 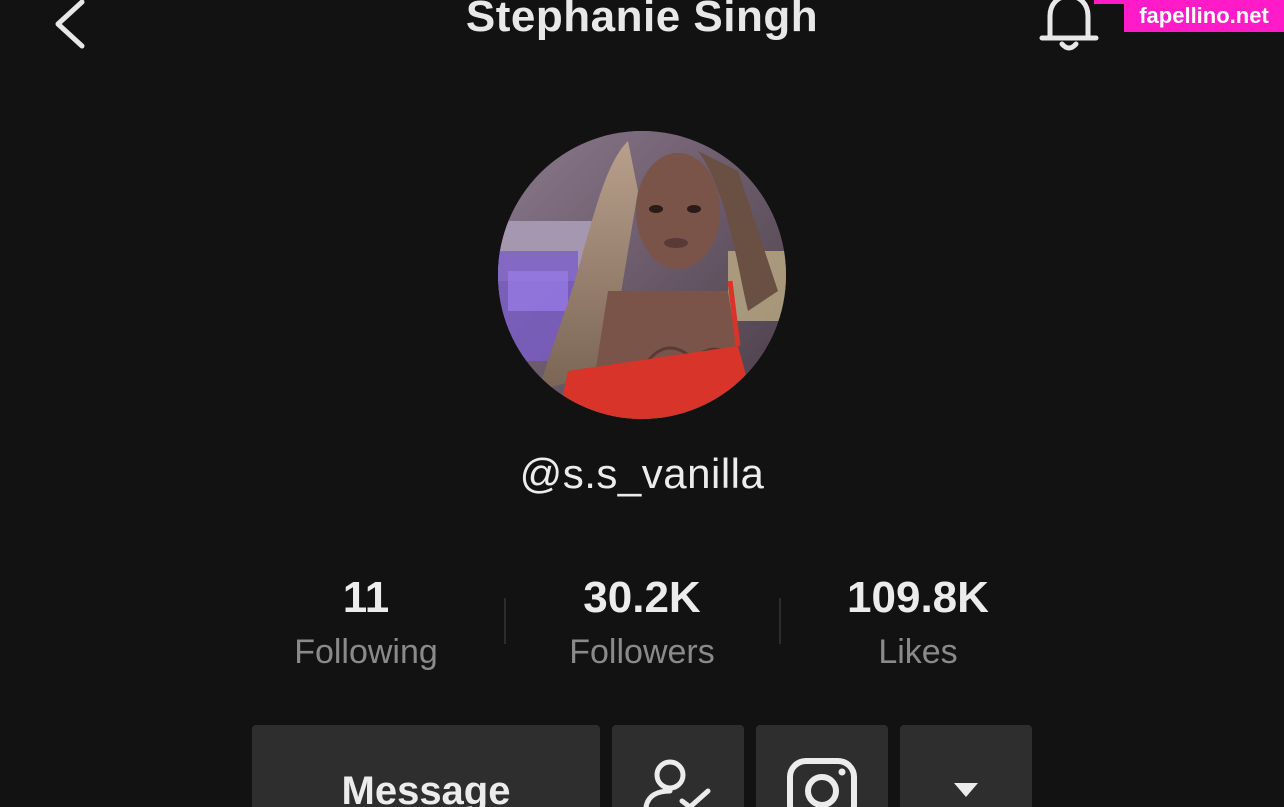 I want to click on instagram-button, so click(x=822, y=766).